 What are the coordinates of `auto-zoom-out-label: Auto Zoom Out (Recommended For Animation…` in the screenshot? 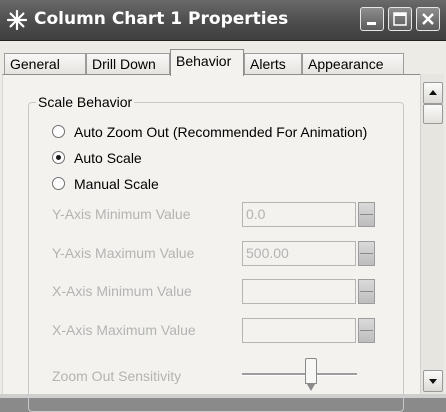 It's located at (221, 132).